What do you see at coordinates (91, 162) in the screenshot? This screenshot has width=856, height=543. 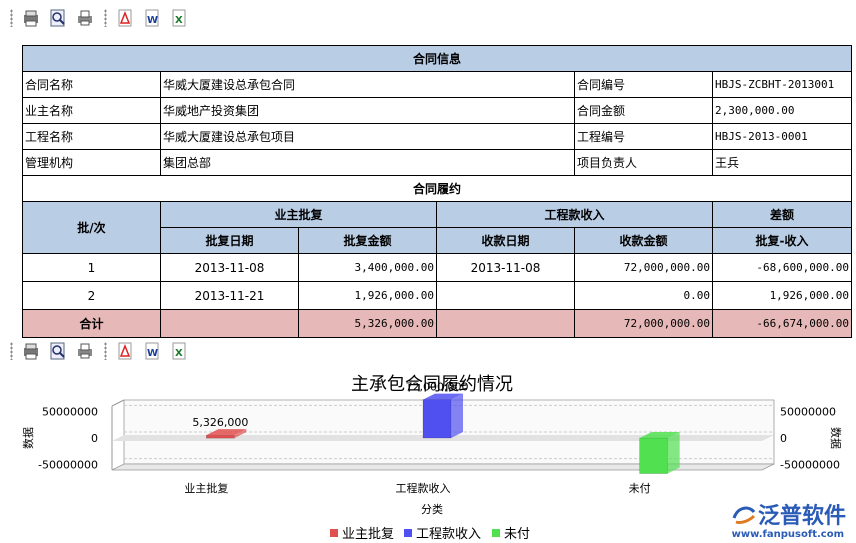 I see `org-label: 管理机构` at bounding box center [91, 162].